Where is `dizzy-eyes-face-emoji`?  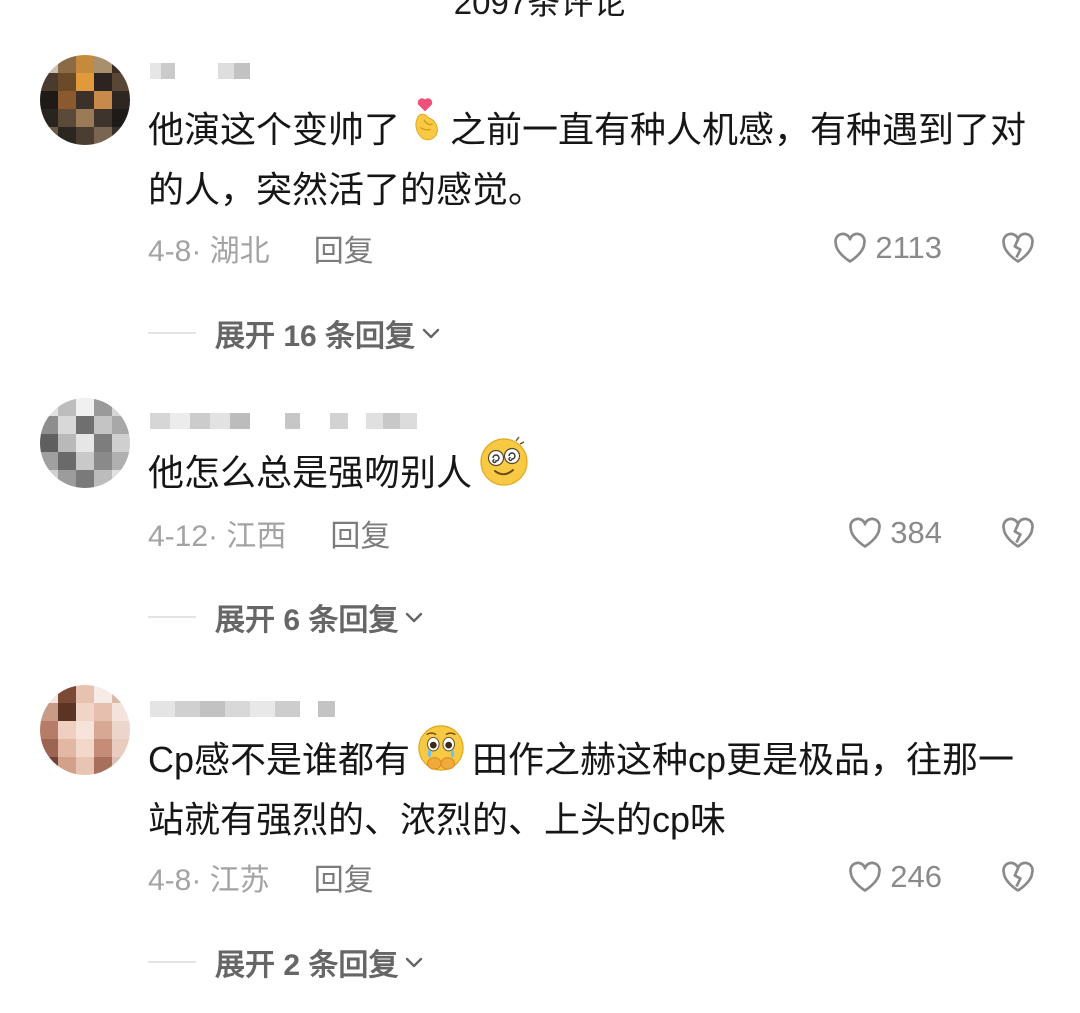 dizzy-eyes-face-emoji is located at coordinates (504, 470).